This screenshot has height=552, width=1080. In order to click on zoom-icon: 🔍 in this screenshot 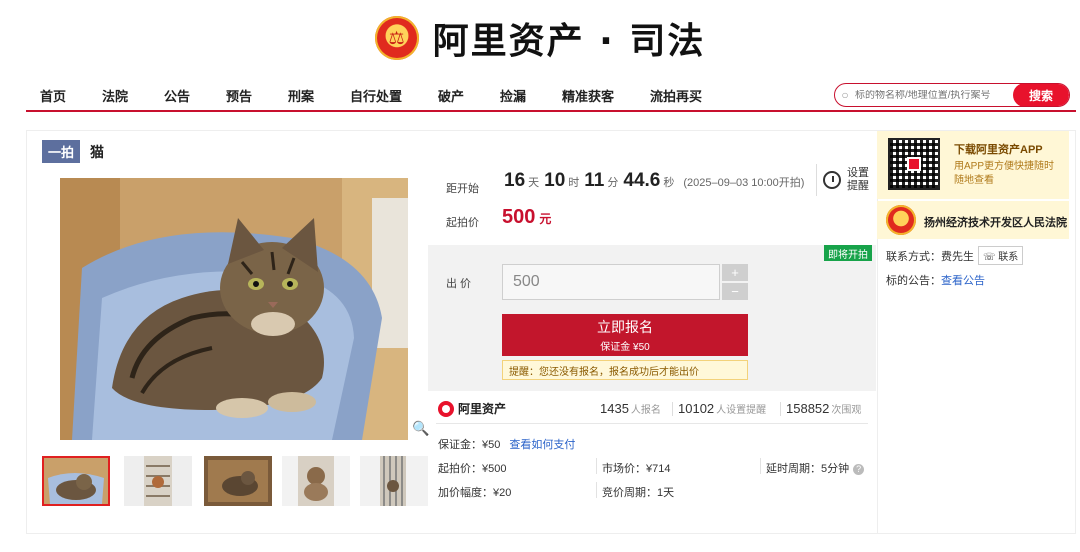, I will do `click(420, 428)`.